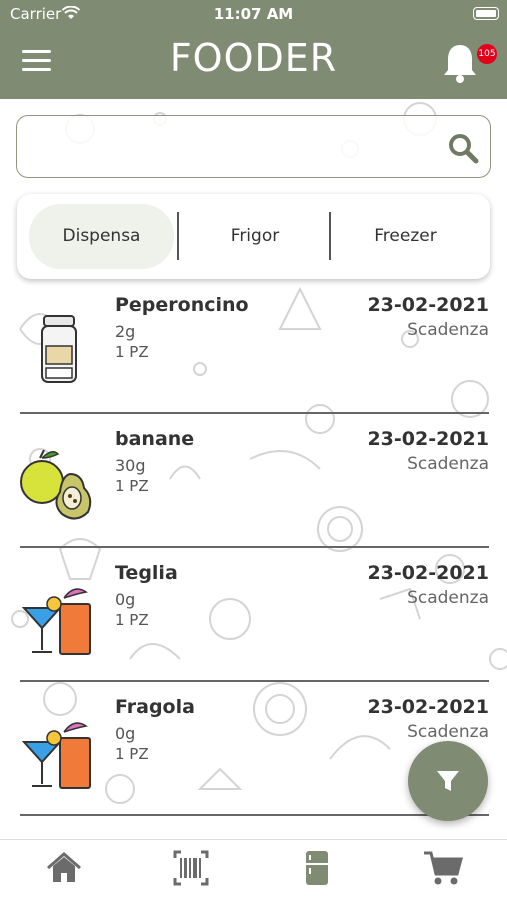 This screenshot has height=900, width=507. I want to click on item-name: Peperoncino, so click(182, 305).